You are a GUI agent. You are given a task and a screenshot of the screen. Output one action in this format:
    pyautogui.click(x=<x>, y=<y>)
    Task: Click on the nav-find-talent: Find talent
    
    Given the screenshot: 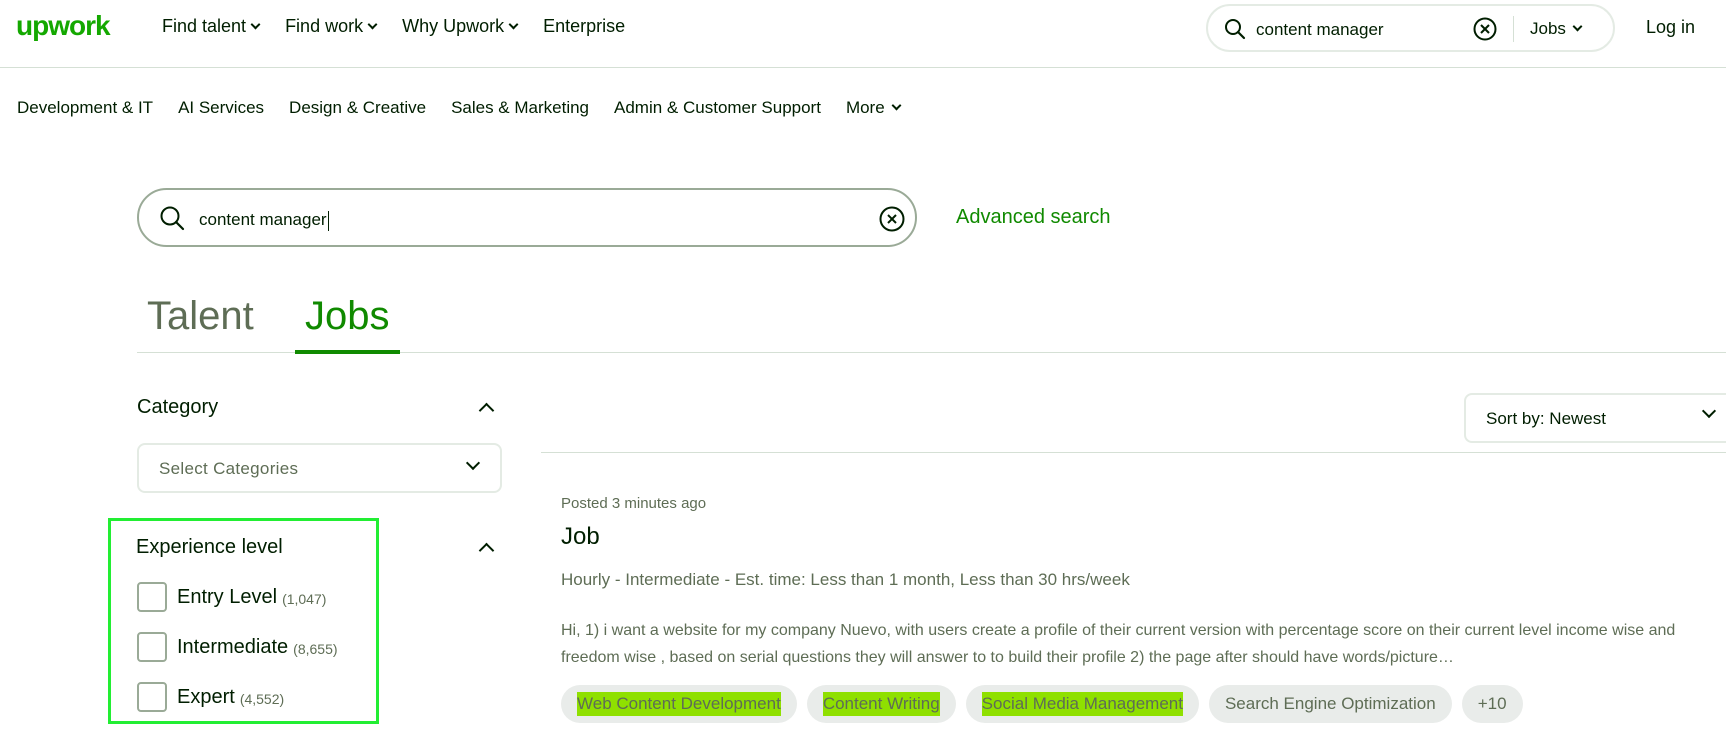 What is the action you would take?
    pyautogui.click(x=211, y=26)
    